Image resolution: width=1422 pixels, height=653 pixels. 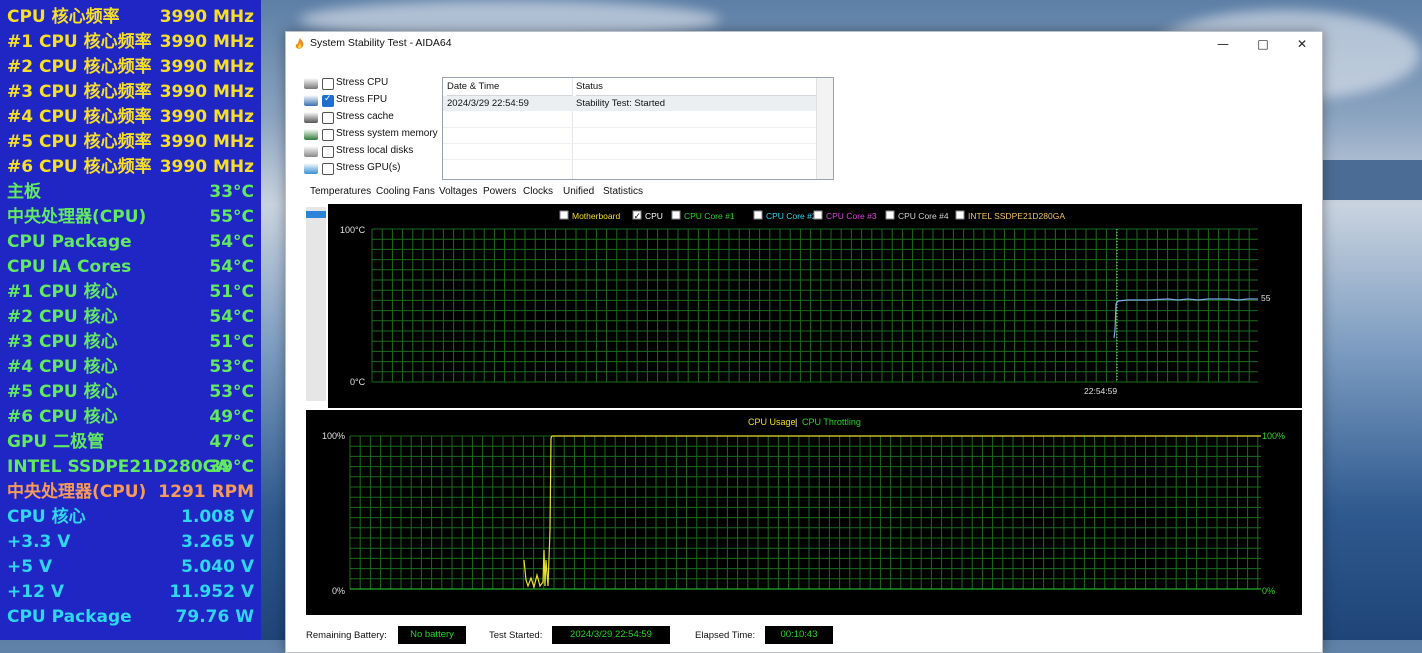 What do you see at coordinates (130, 442) in the screenshot?
I see `osd-row: GPU 二极管 47°C` at bounding box center [130, 442].